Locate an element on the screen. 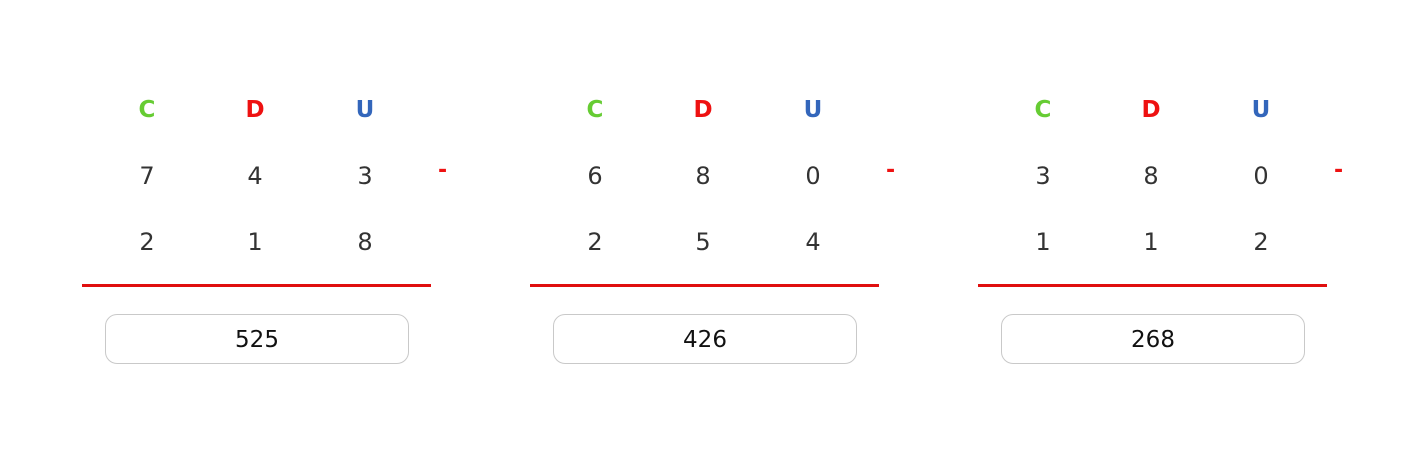 This screenshot has height=458, width=1415. minuend-tens-digit: 4 is located at coordinates (255, 176).